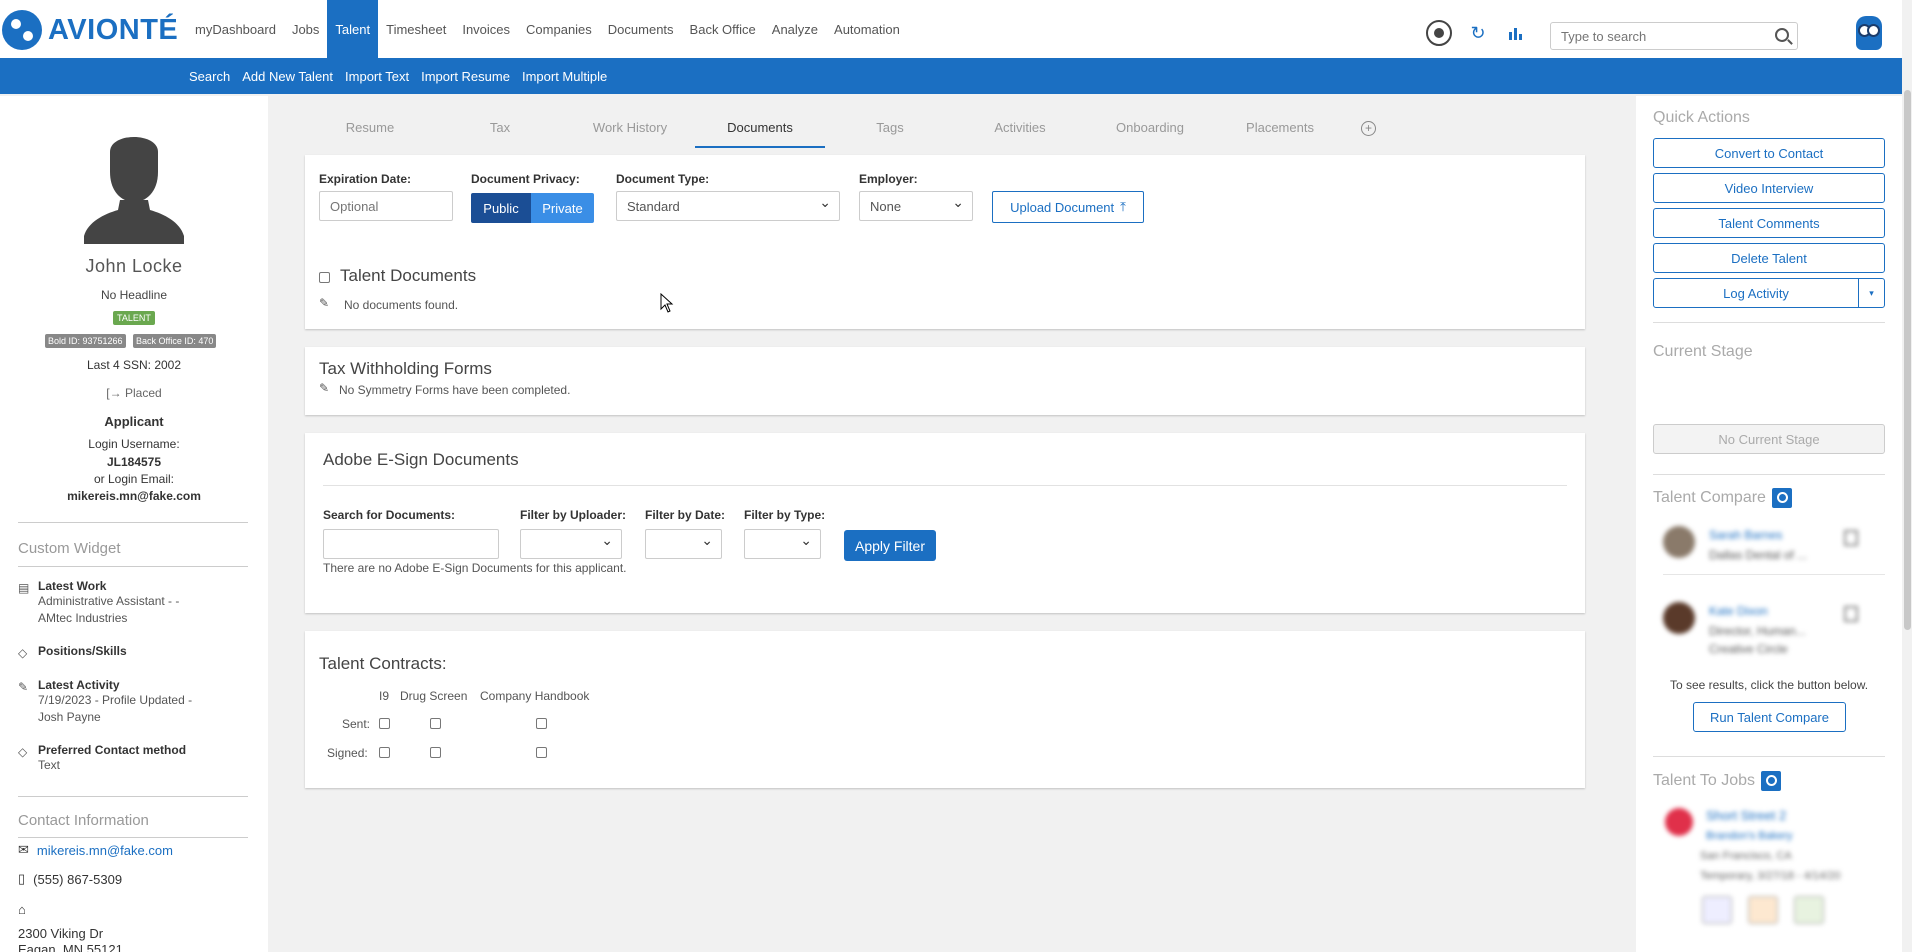 The image size is (1912, 952). Describe the element at coordinates (1749, 836) in the screenshot. I see `job-company: Brandon's Bakery` at that location.